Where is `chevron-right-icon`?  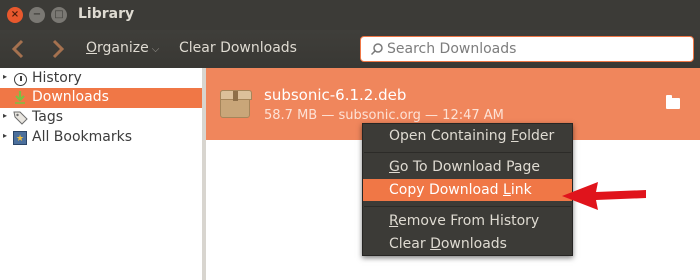
chevron-right-icon is located at coordinates (58, 49).